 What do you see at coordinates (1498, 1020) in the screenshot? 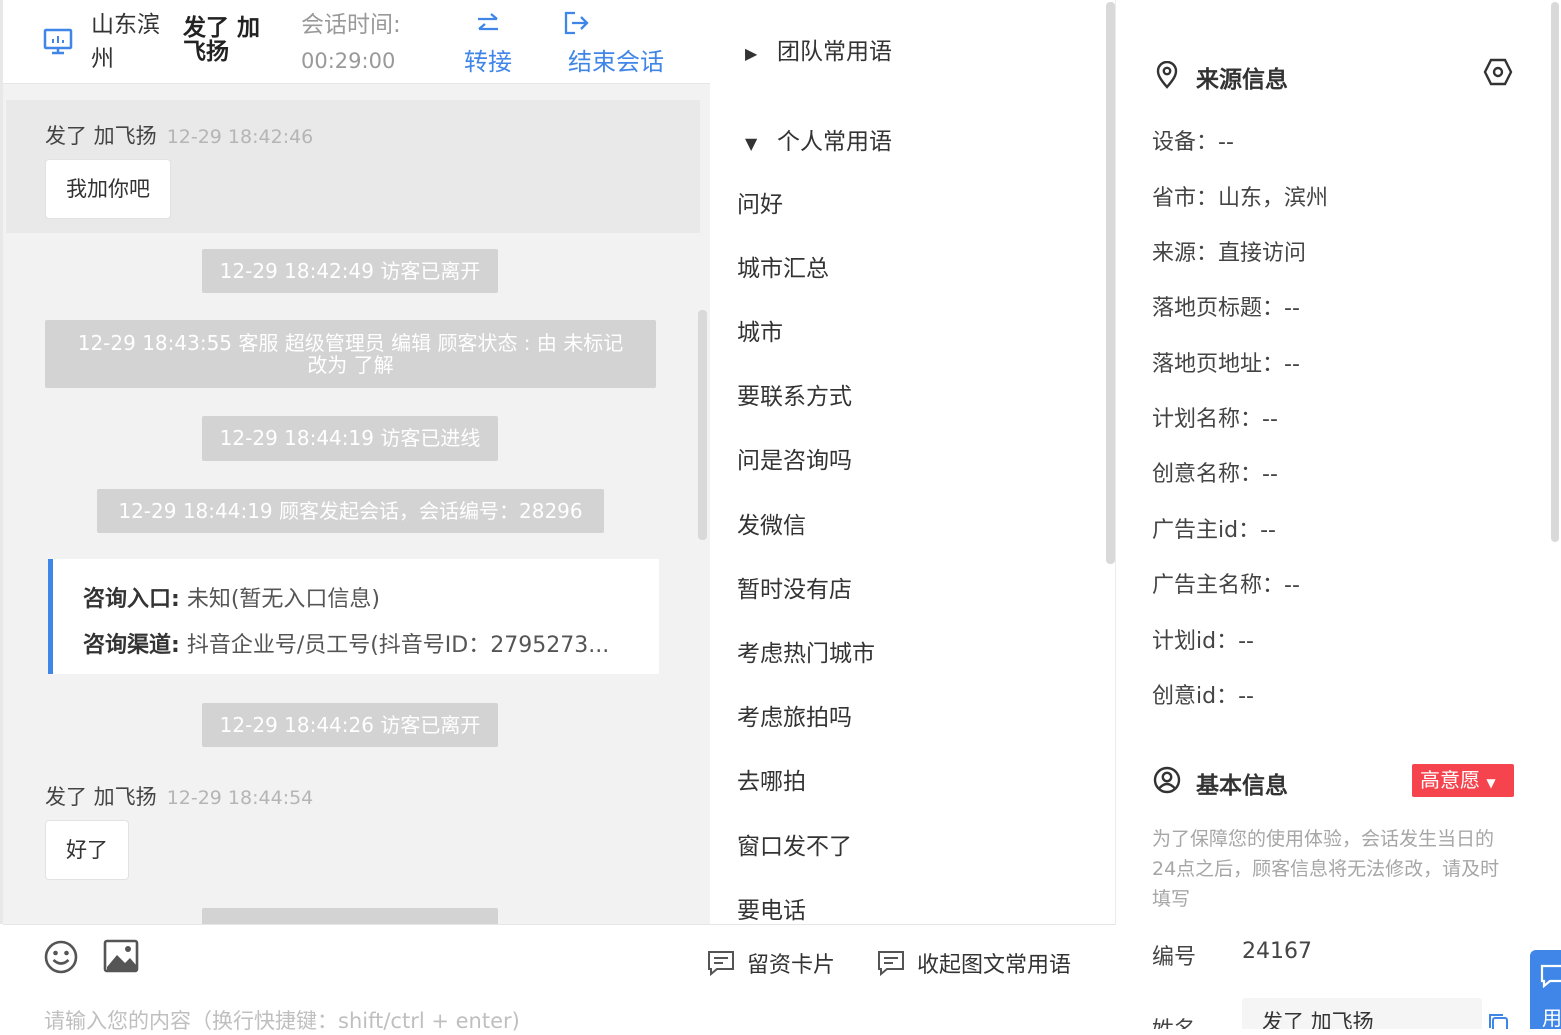
I see `copy-icon` at bounding box center [1498, 1020].